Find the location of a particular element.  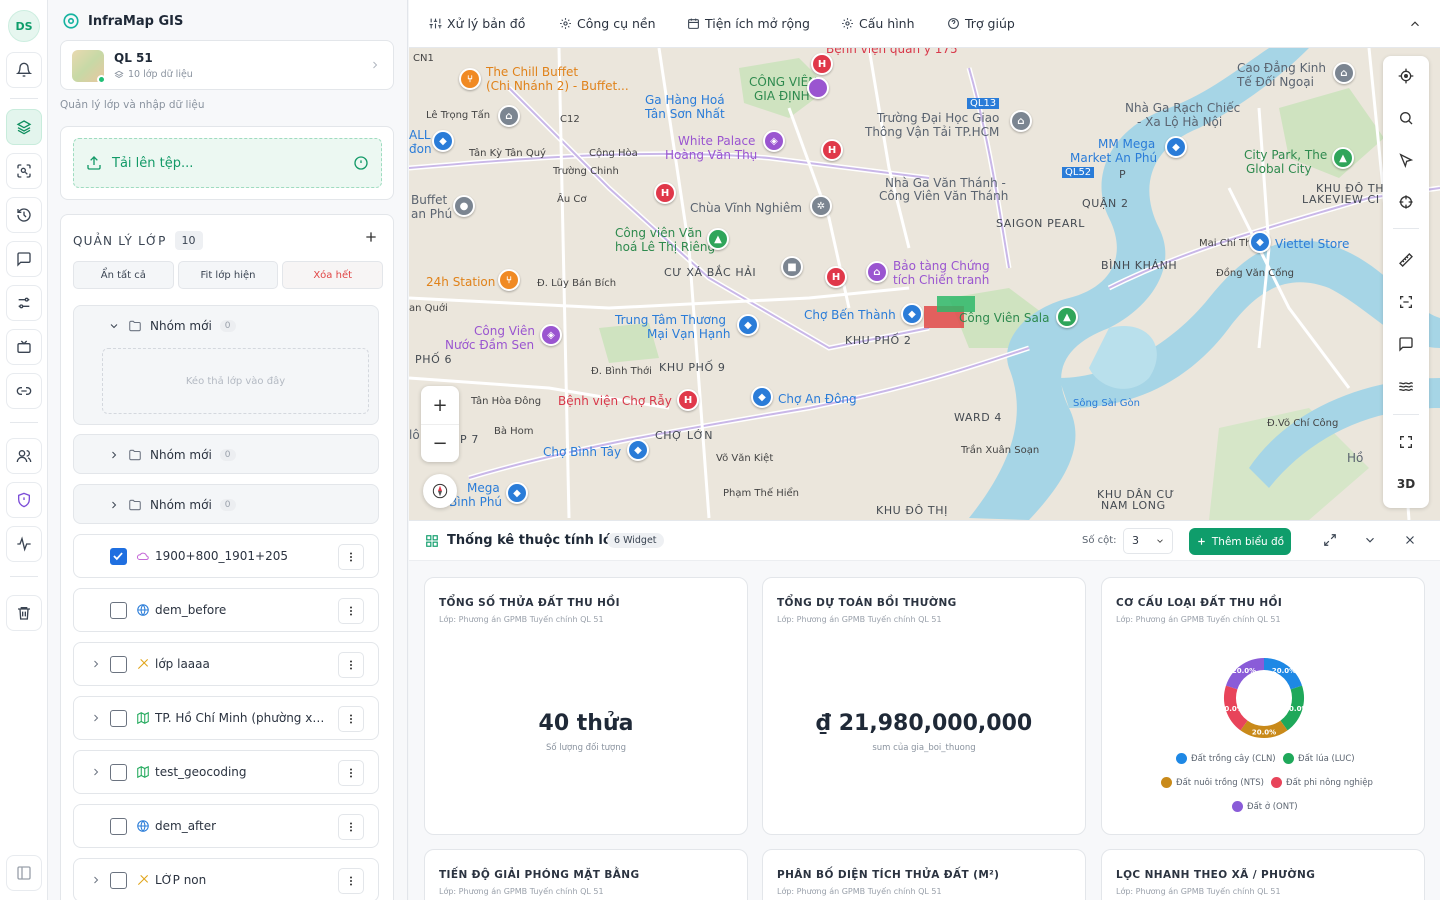

zoom-in-button: + is located at coordinates (440, 405).